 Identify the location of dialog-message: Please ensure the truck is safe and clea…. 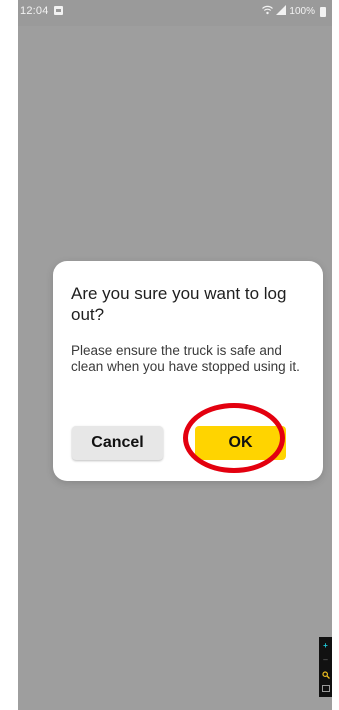
(185, 358).